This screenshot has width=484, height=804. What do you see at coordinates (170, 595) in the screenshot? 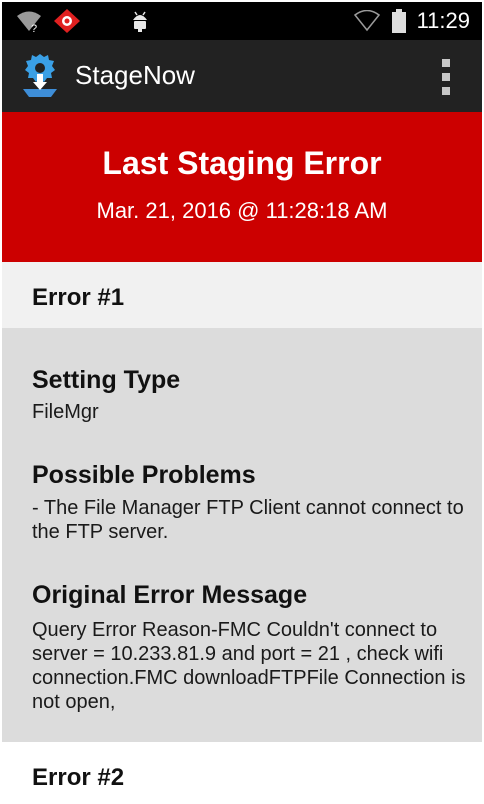
I see `original-error-heading: Original Error Message` at bounding box center [170, 595].